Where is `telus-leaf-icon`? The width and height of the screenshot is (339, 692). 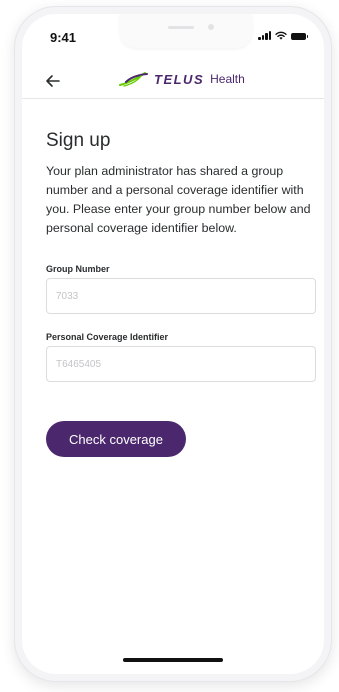 telus-leaf-icon is located at coordinates (133, 79).